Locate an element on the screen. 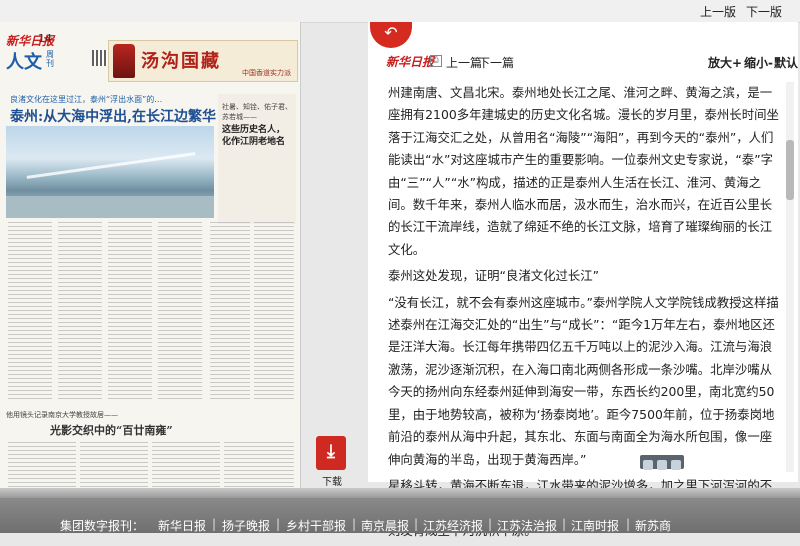  print-icon: ⎙ is located at coordinates (436, 61).